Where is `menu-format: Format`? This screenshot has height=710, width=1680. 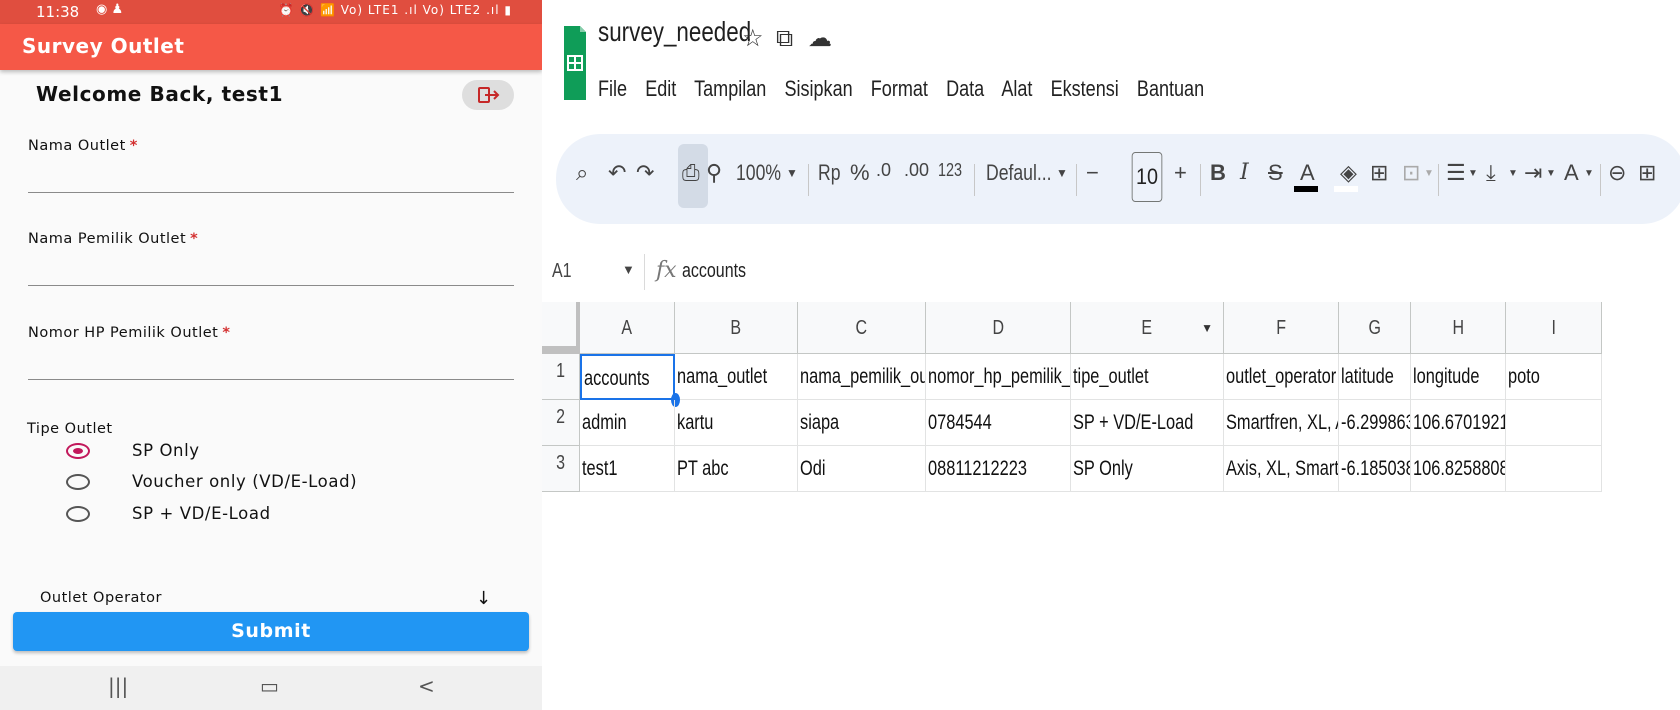 menu-format: Format is located at coordinates (899, 88).